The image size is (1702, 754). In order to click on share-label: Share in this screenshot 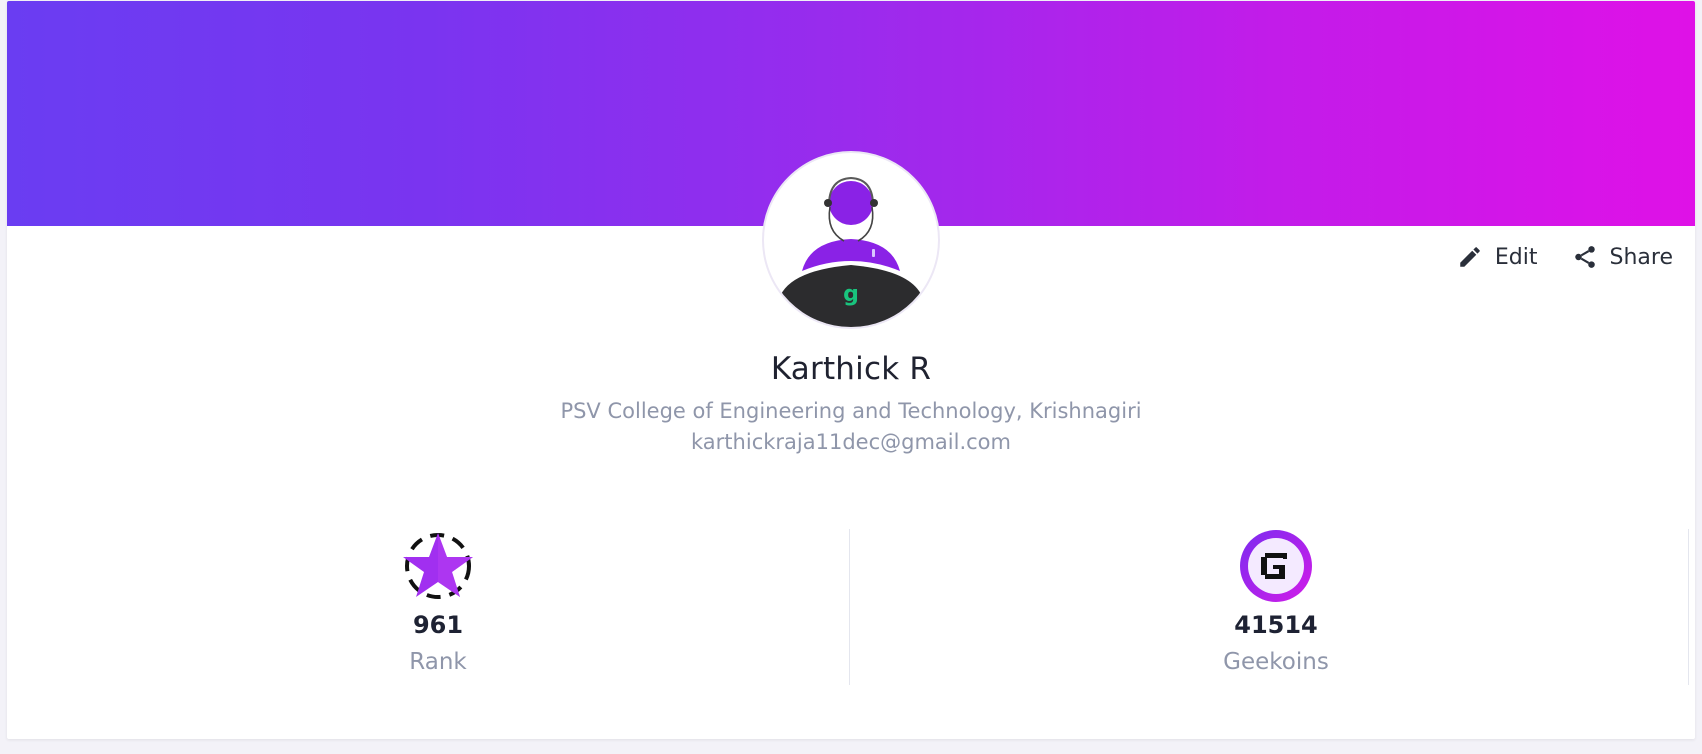, I will do `click(1641, 257)`.